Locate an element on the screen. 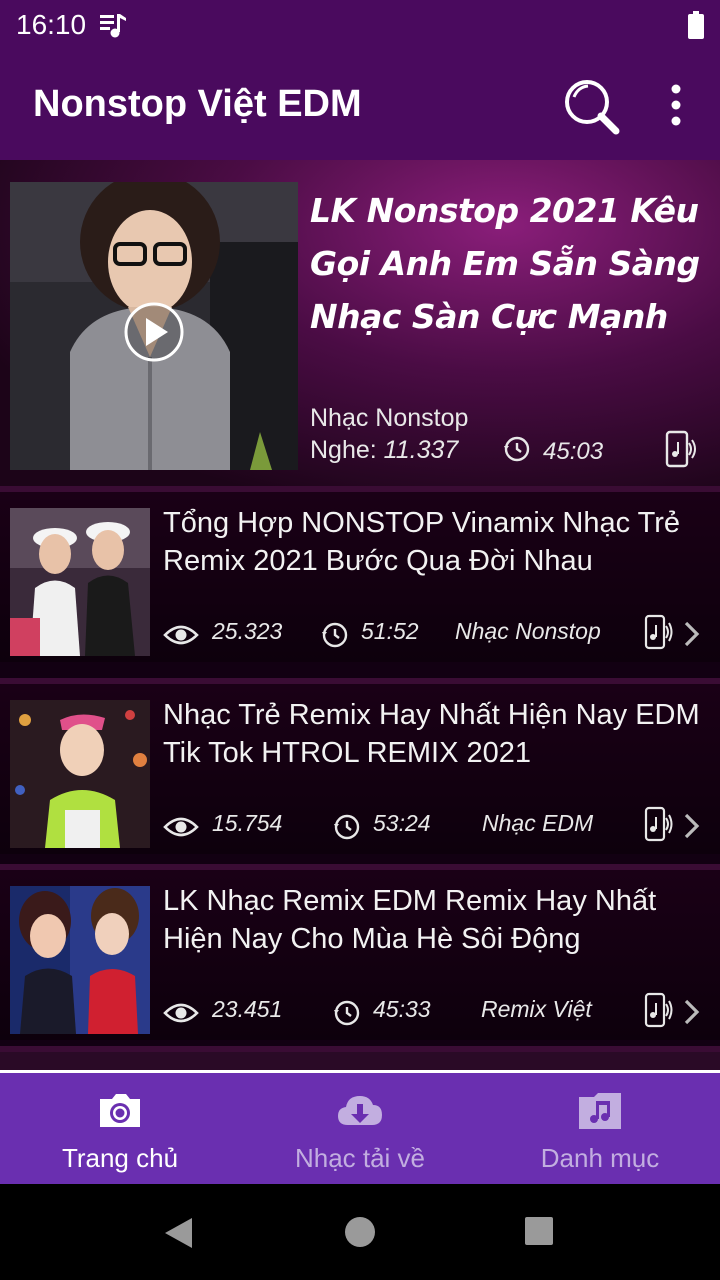 This screenshot has width=720, height=1280. system-navigation-bar is located at coordinates (360, 1232).